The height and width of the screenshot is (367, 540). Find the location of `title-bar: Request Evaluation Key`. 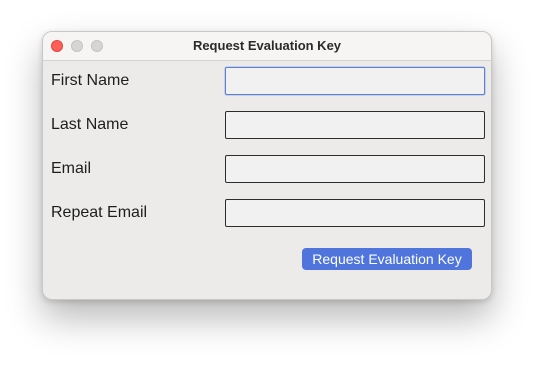

title-bar: Request Evaluation Key is located at coordinates (267, 46).